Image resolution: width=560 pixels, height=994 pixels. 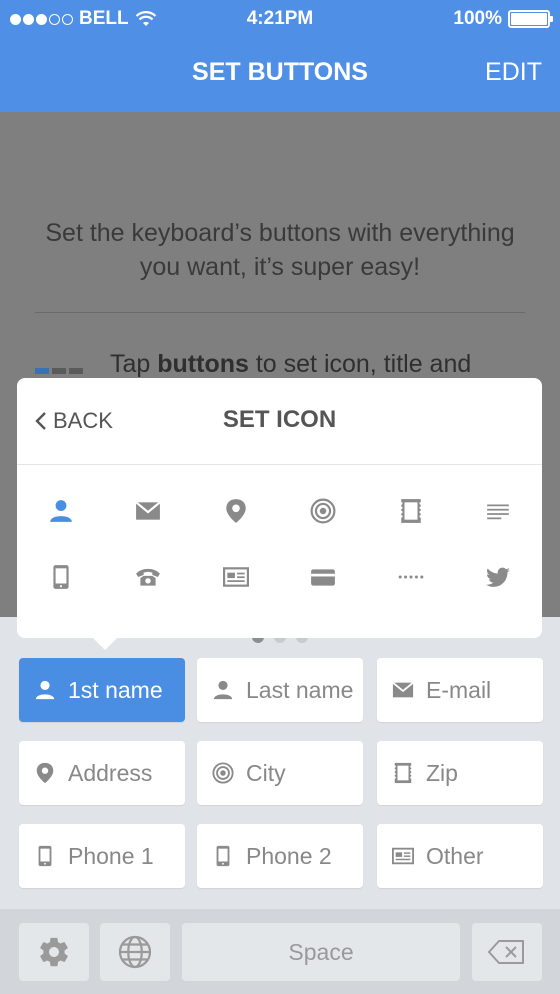 I want to click on edit-button: EDIT, so click(x=513, y=72).